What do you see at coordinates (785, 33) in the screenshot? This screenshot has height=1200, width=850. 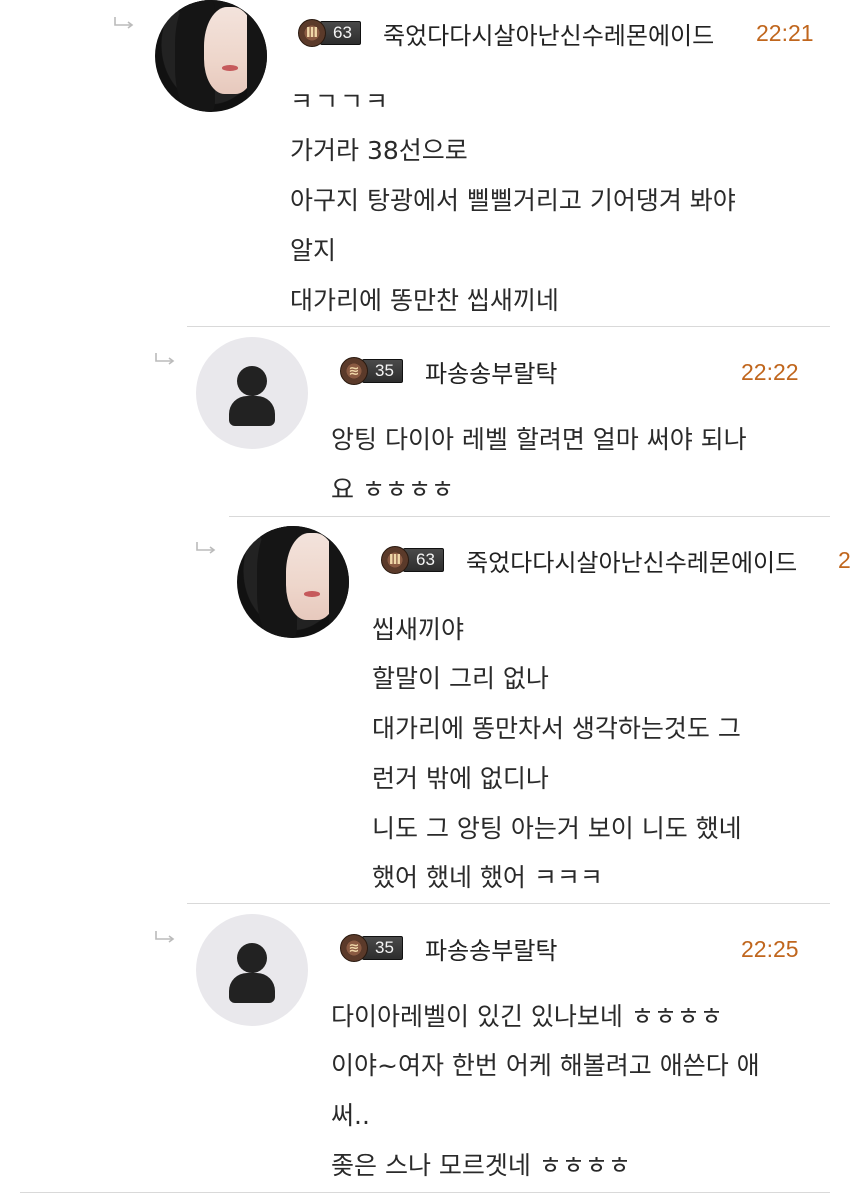 I see `comment-time: 22:21` at bounding box center [785, 33].